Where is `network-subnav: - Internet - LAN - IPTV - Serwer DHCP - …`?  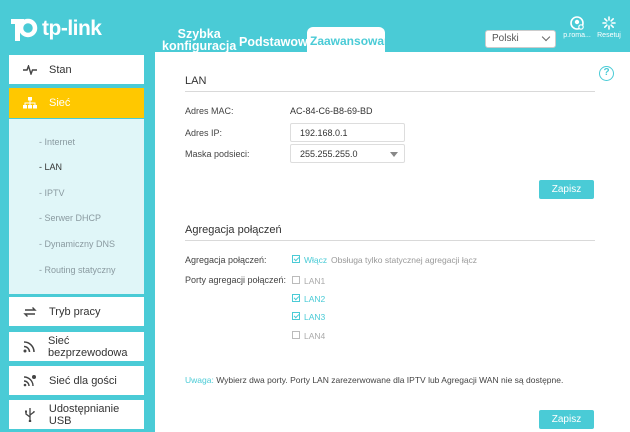
network-subnav: - Internet - LAN - IPTV - Serwer DHCP - … is located at coordinates (76, 206).